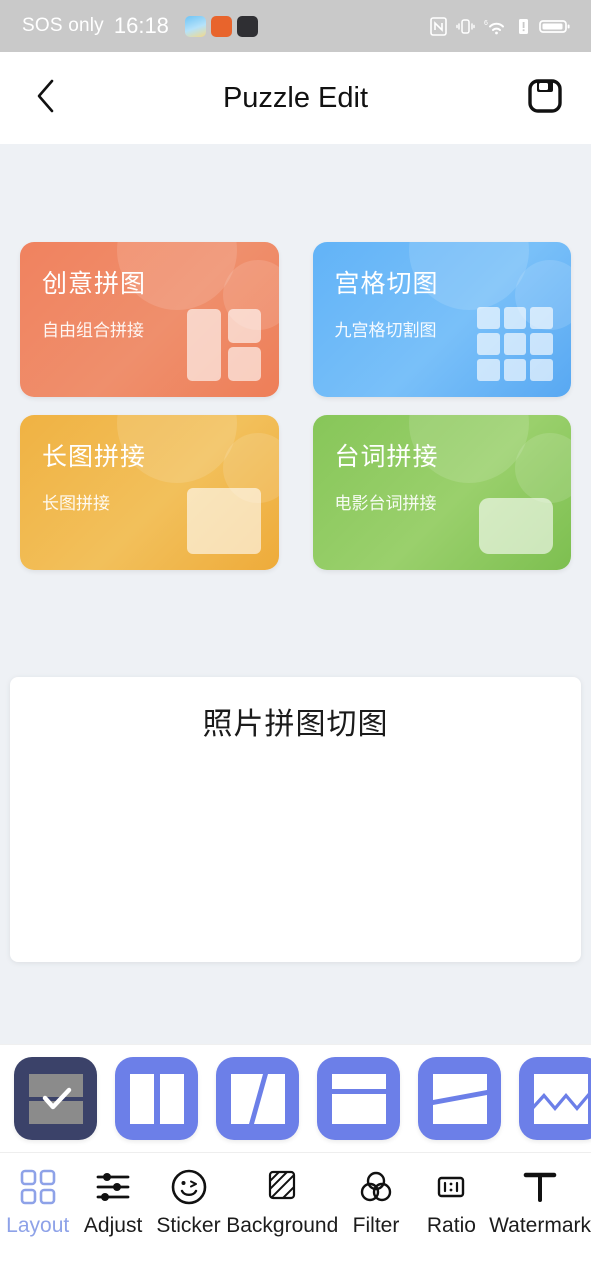 The image size is (591, 1280). I want to click on sliders-icon, so click(113, 1187).